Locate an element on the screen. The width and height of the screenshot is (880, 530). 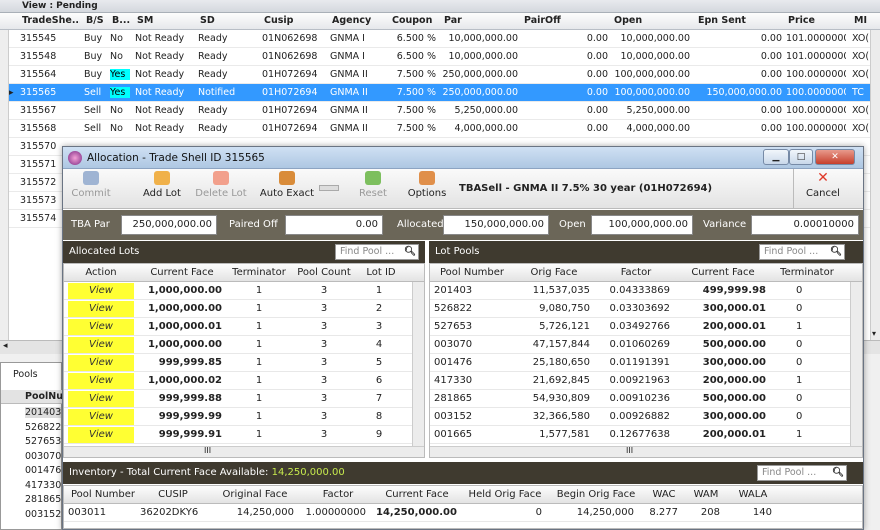
inventory-col-header: WALA is located at coordinates (753, 494).